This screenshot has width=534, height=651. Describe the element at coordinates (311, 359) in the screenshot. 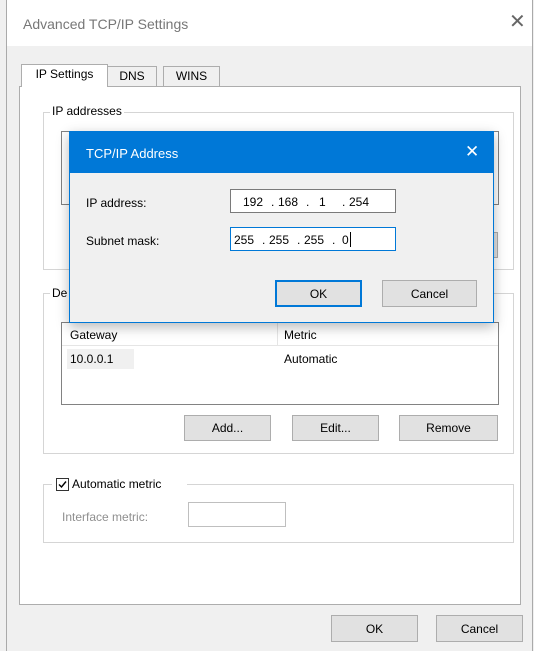

I see `metric-cell: Automatic` at that location.